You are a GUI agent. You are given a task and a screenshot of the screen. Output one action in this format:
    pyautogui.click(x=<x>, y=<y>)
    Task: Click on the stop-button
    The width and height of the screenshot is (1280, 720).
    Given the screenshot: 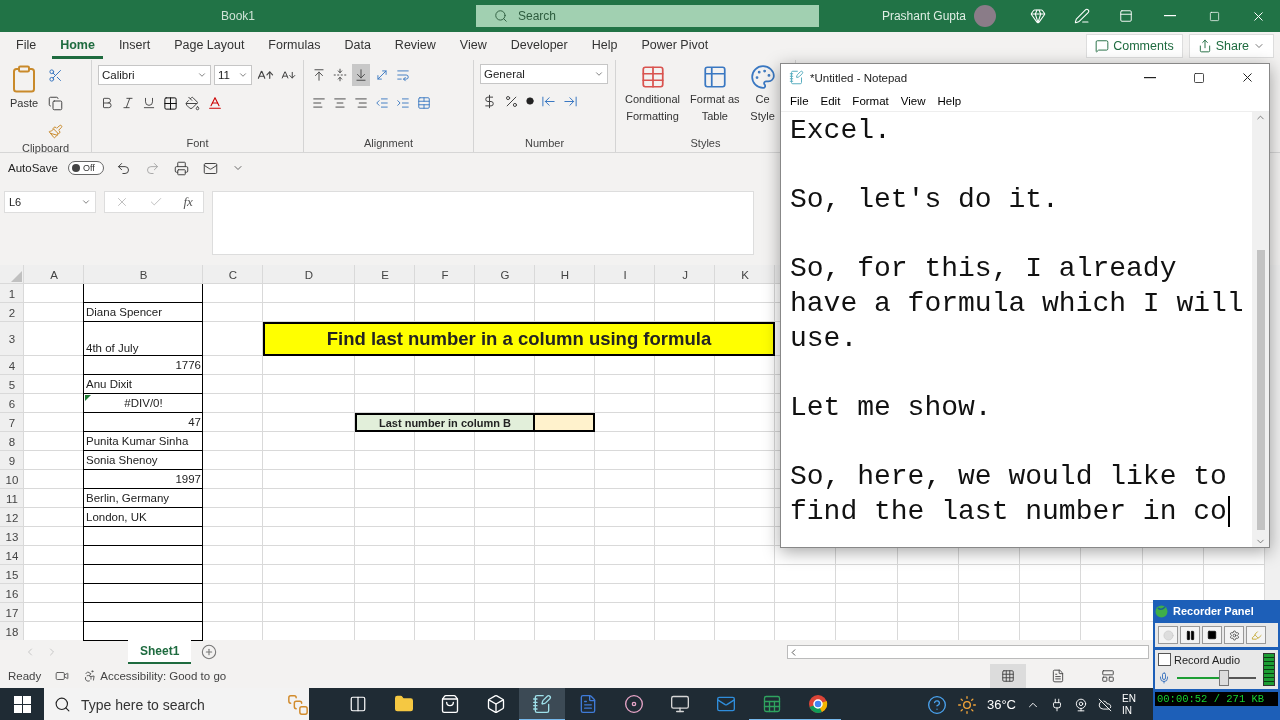 What is the action you would take?
    pyautogui.click(x=1212, y=635)
    